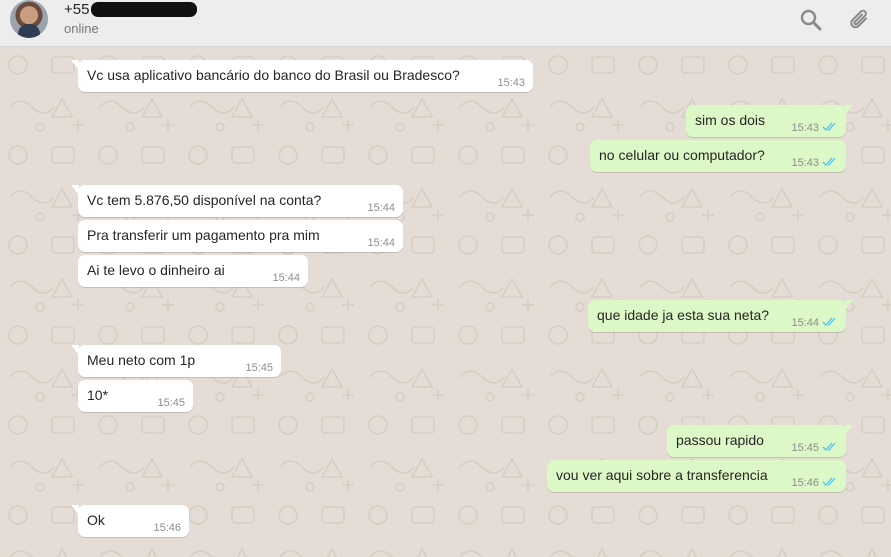 The height and width of the screenshot is (557, 891). Describe the element at coordinates (144, 9) in the screenshot. I see `redacted-phone-number` at that location.